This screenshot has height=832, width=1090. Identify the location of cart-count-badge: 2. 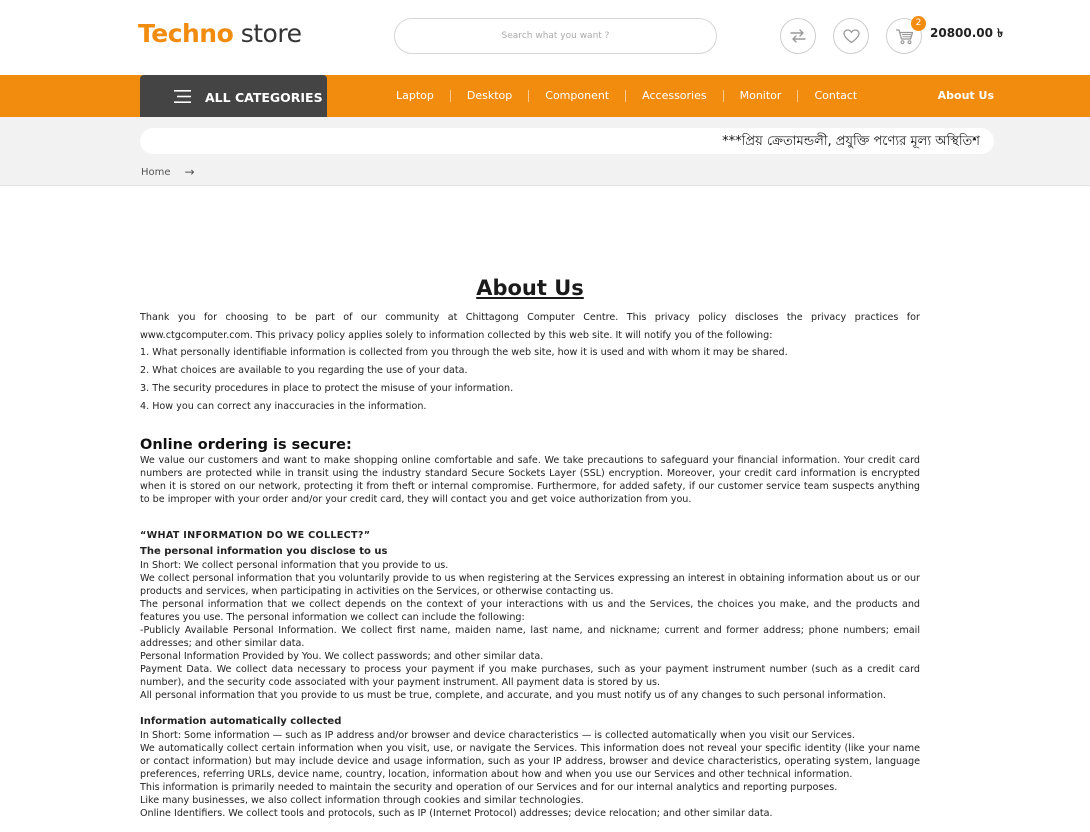
(918, 23).